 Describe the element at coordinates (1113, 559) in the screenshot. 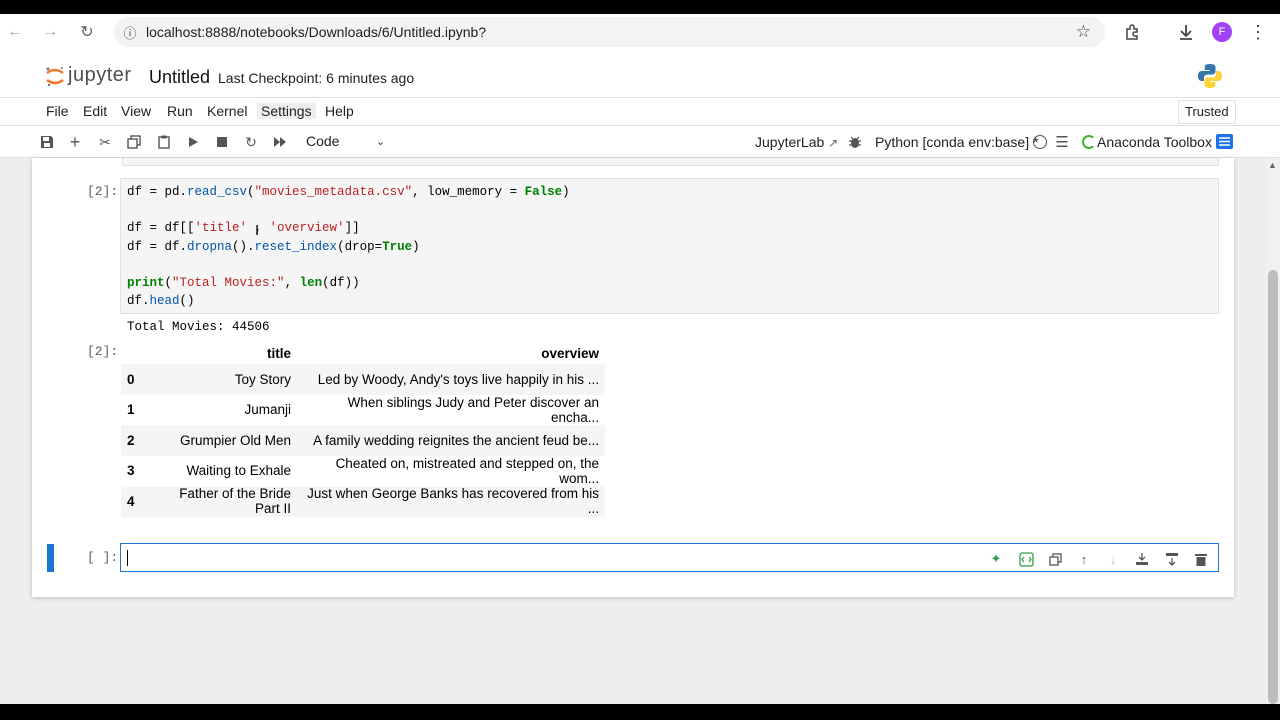

I see `move-down-icon: ↓` at that location.